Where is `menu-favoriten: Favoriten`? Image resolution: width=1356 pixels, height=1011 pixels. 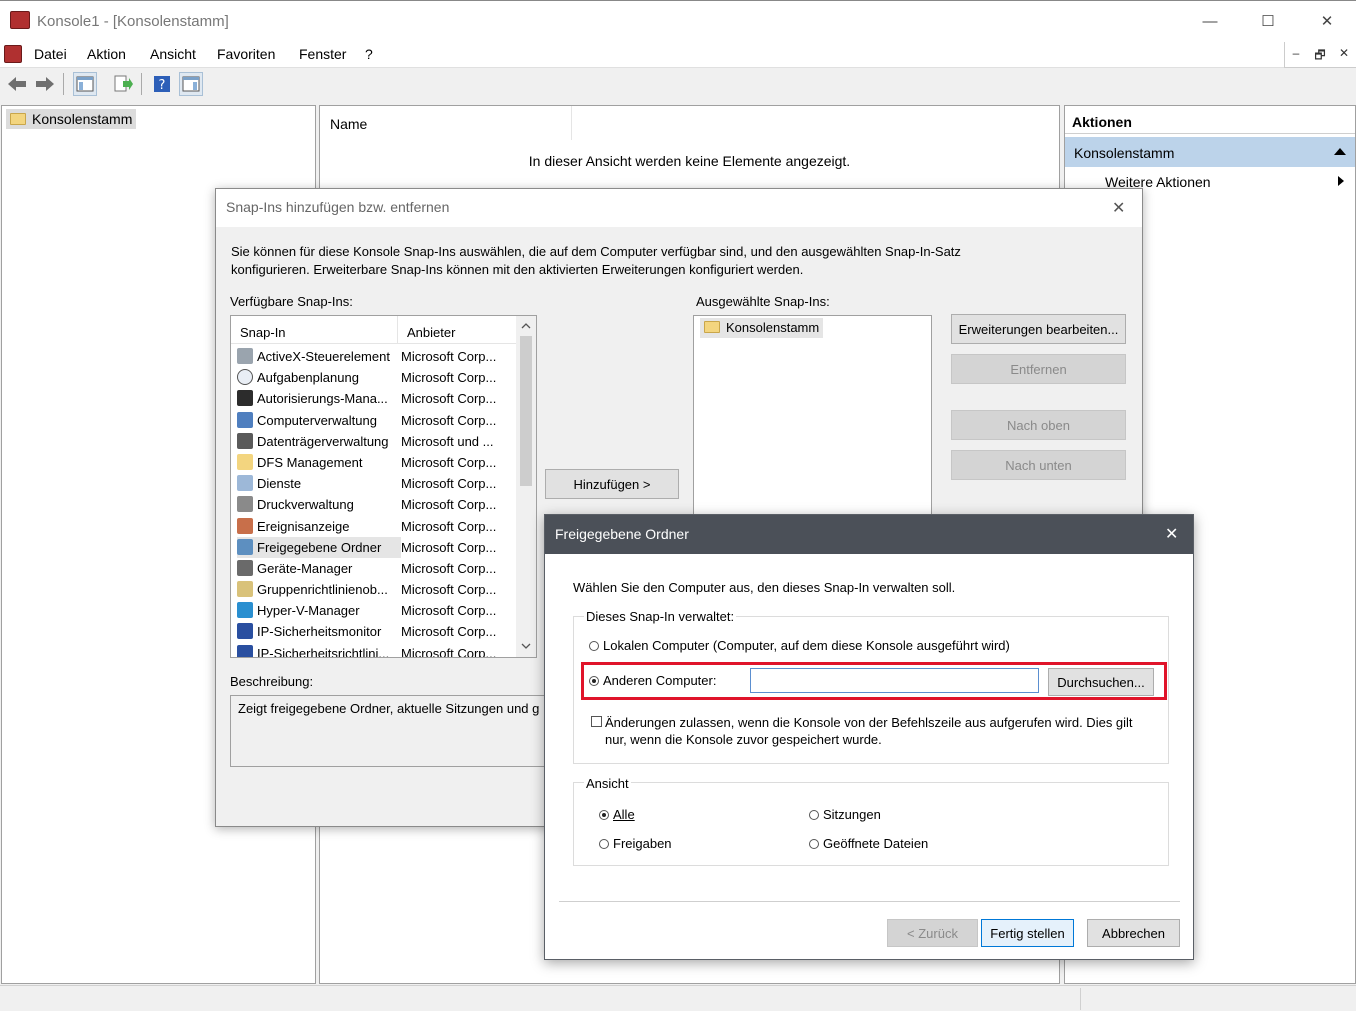 menu-favoriten: Favoriten is located at coordinates (246, 54).